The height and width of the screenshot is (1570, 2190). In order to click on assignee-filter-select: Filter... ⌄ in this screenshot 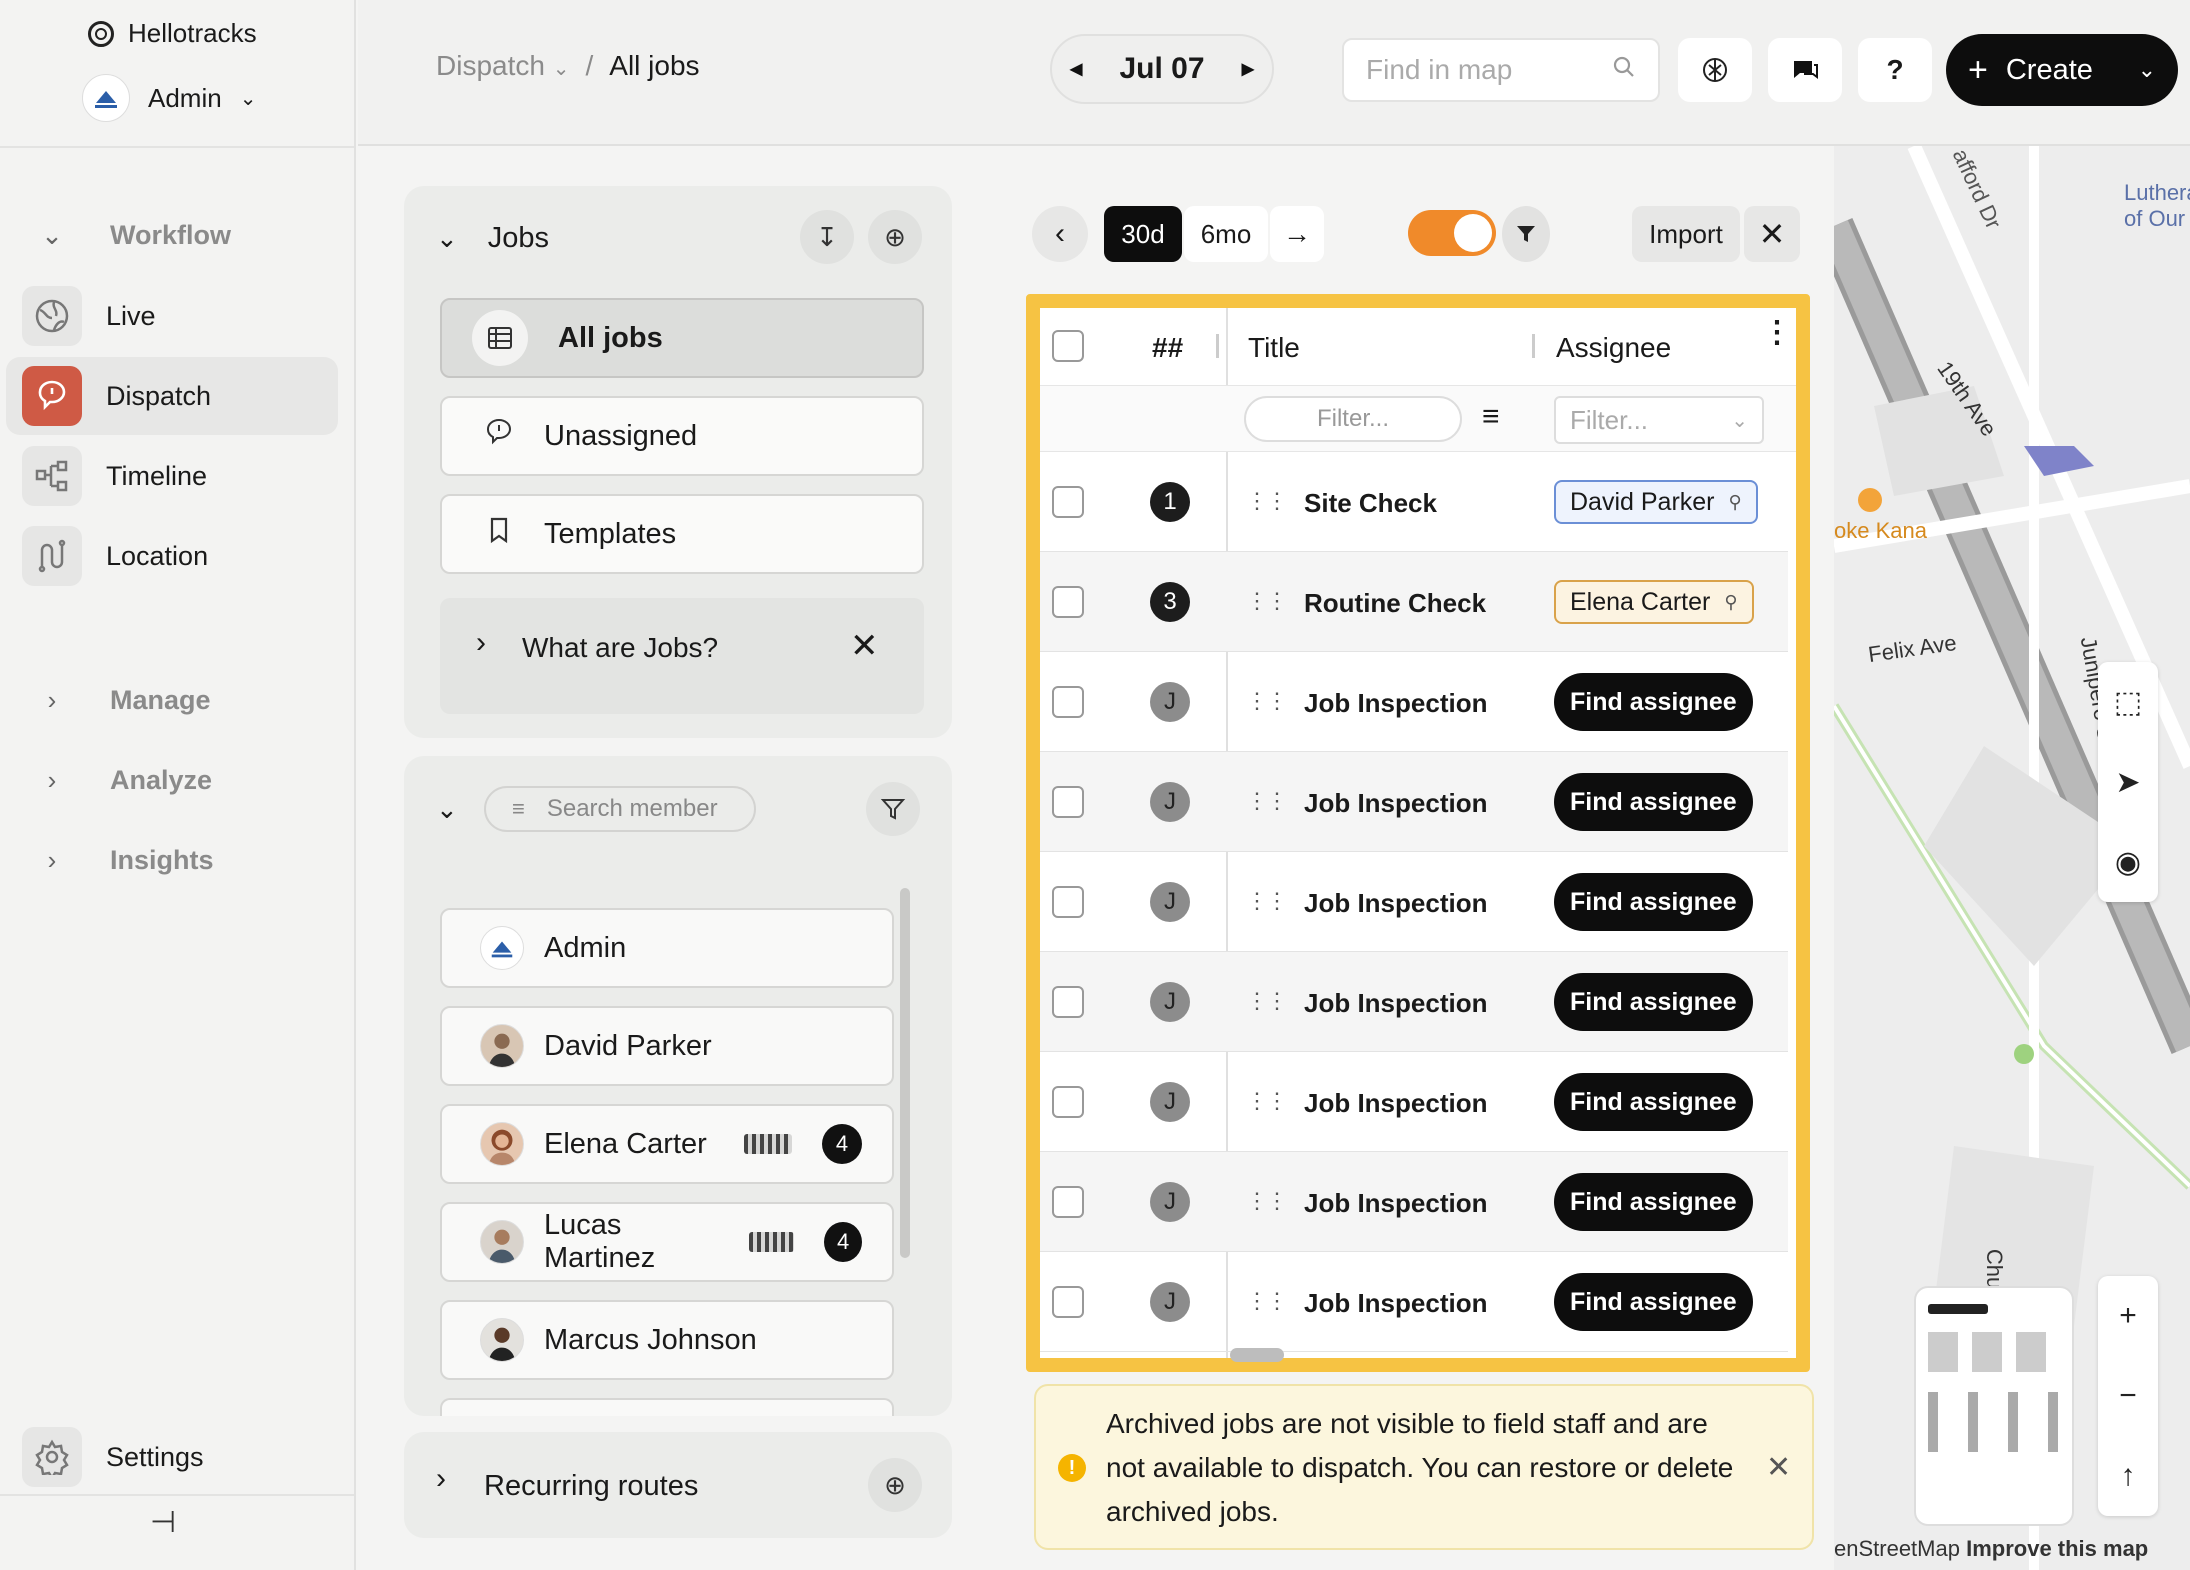, I will do `click(1659, 420)`.